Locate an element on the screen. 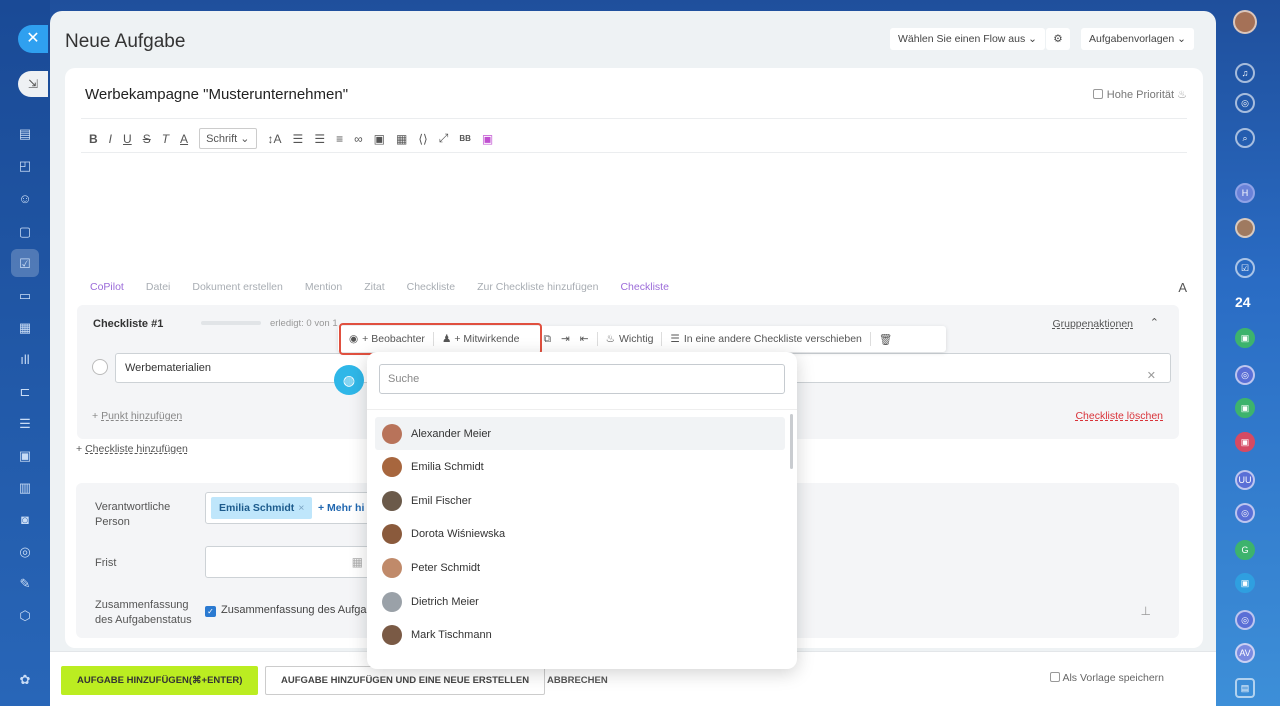 This screenshot has width=1280, height=706. clear-format-icon: T is located at coordinates (165, 139).